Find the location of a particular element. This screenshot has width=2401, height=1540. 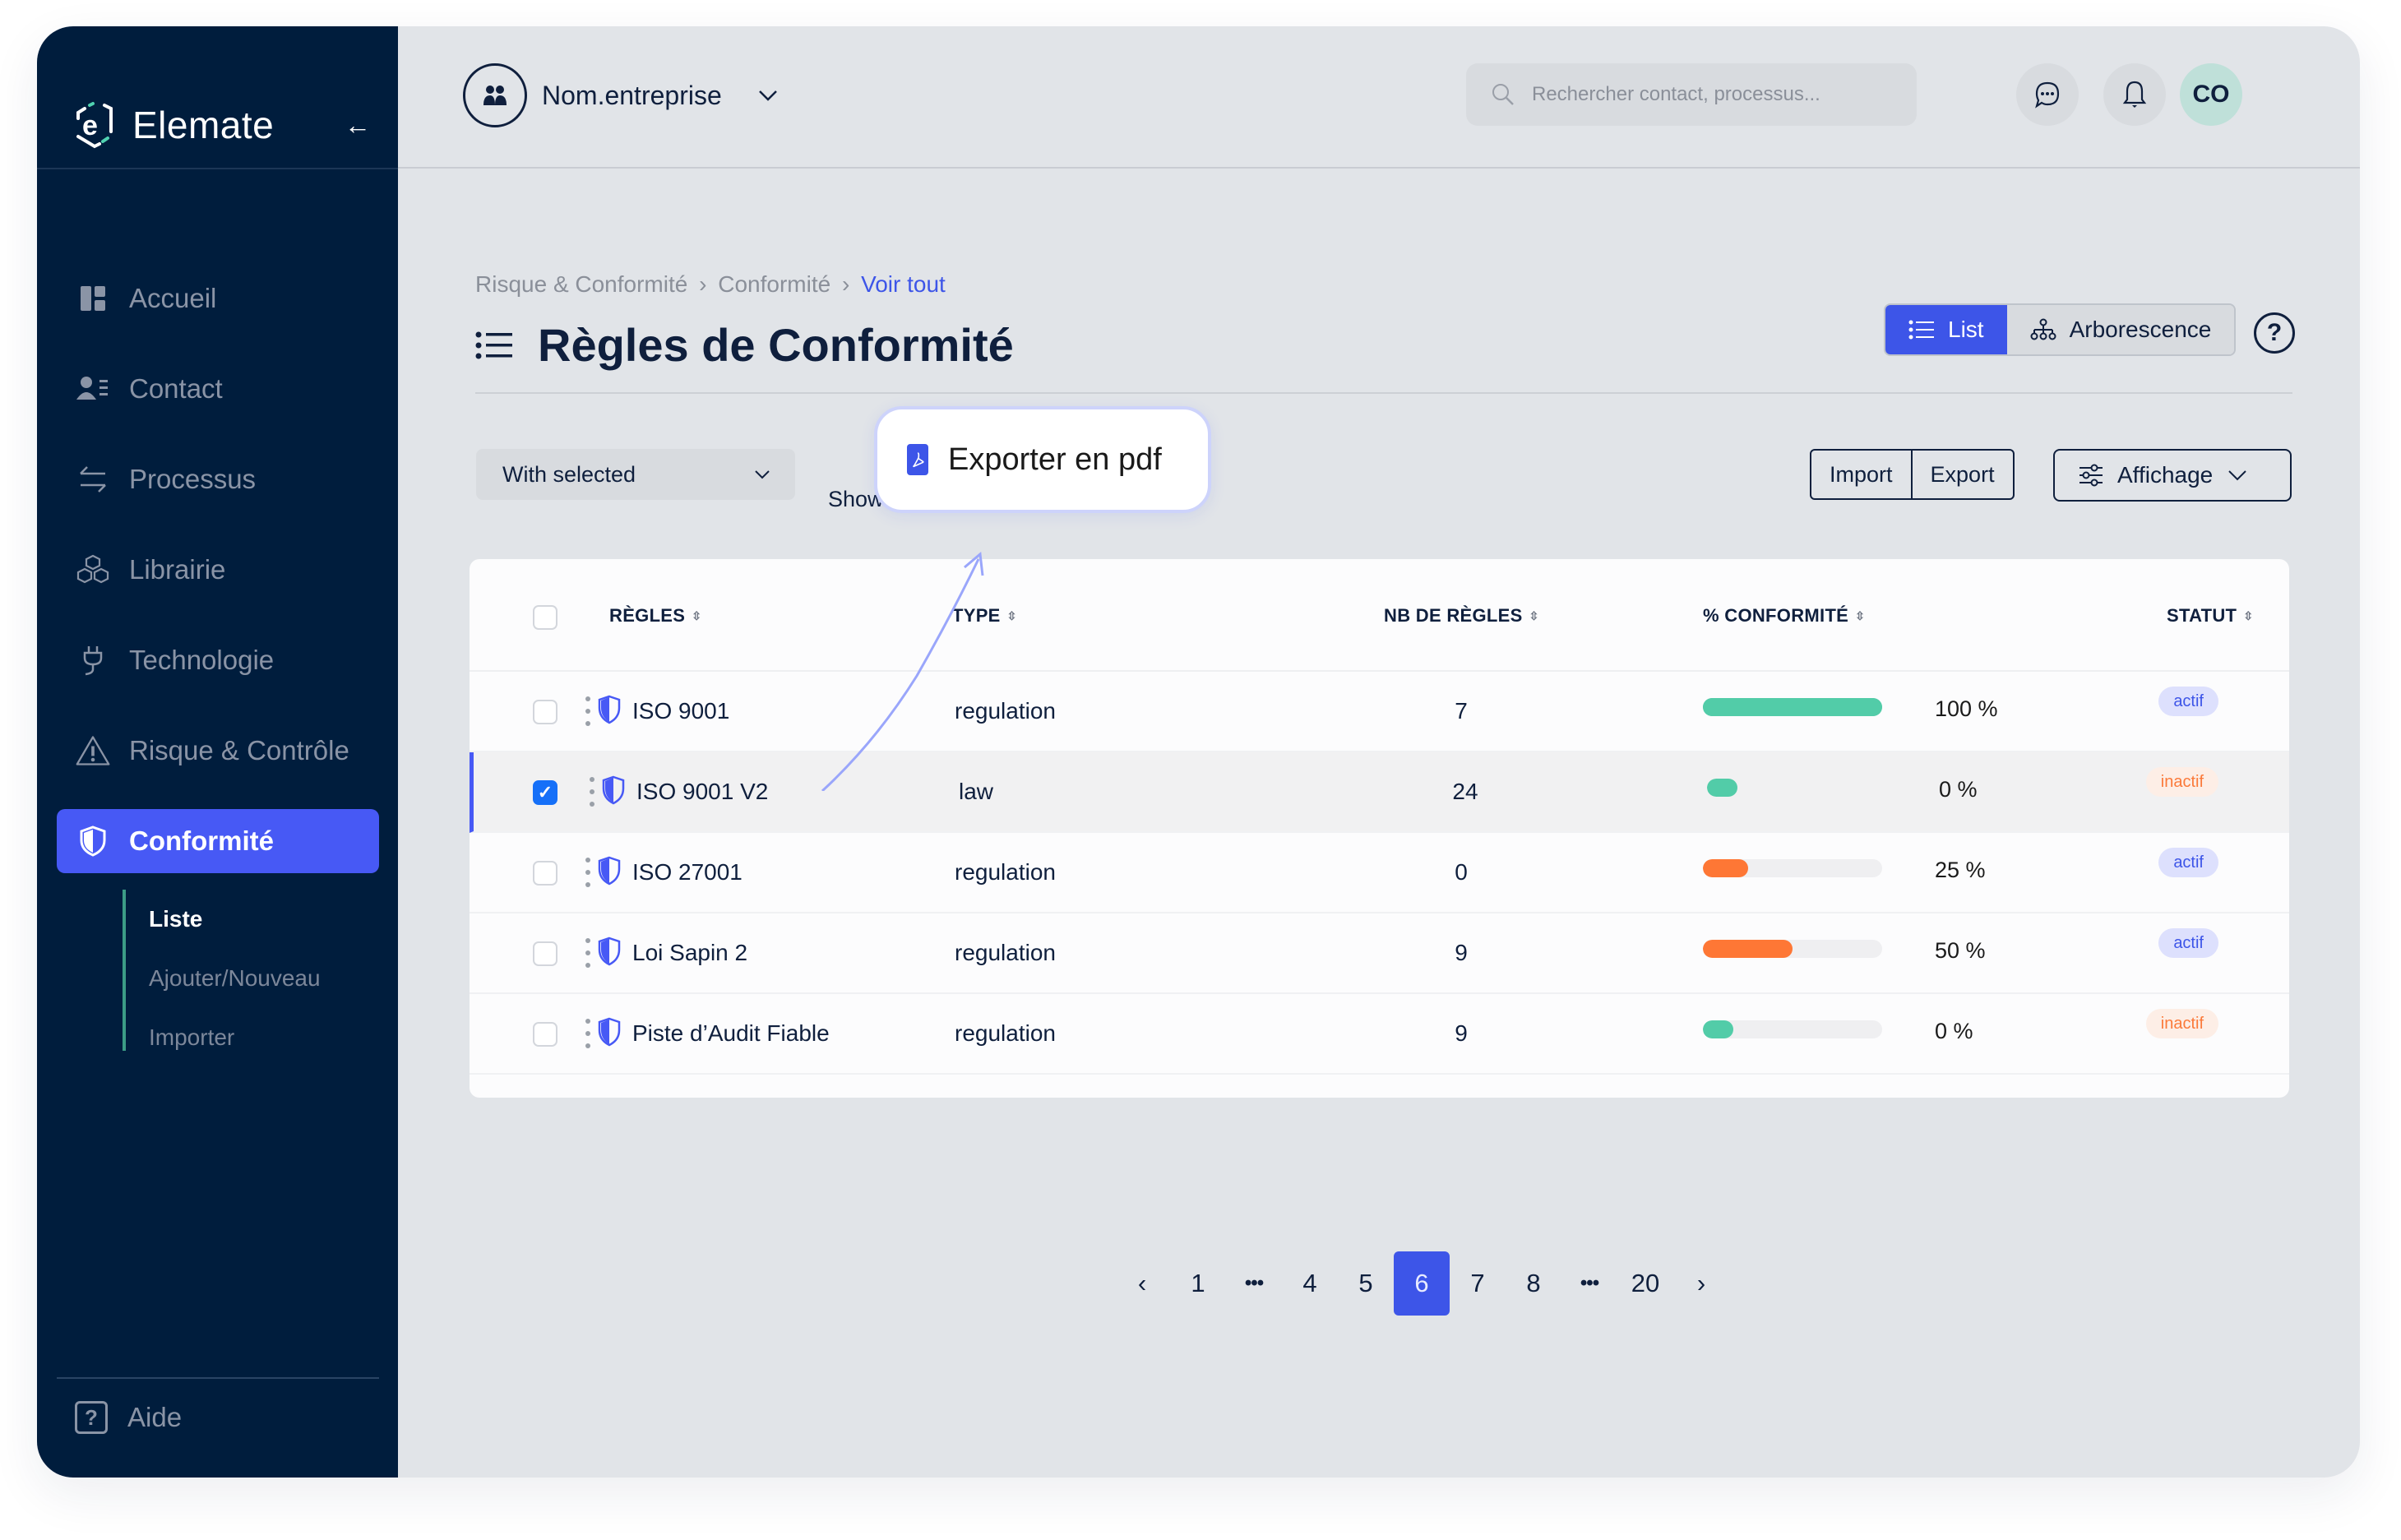

top-bar: Nom.entreprise CO is located at coordinates (1379, 98).